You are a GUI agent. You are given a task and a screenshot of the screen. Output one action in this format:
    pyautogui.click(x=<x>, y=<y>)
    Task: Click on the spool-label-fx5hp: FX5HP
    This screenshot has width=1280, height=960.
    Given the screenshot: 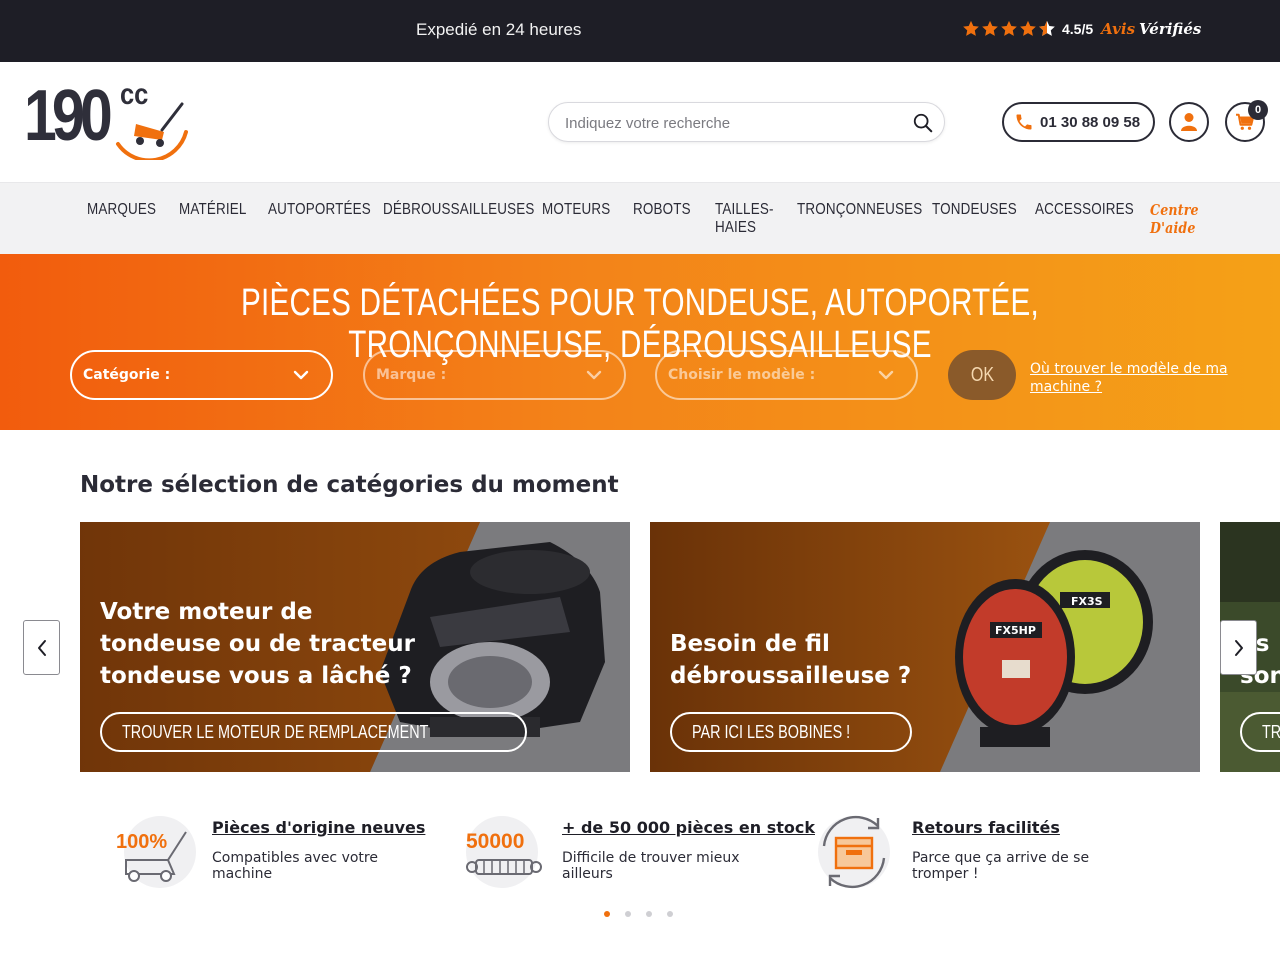 What is the action you would take?
    pyautogui.click(x=1015, y=630)
    